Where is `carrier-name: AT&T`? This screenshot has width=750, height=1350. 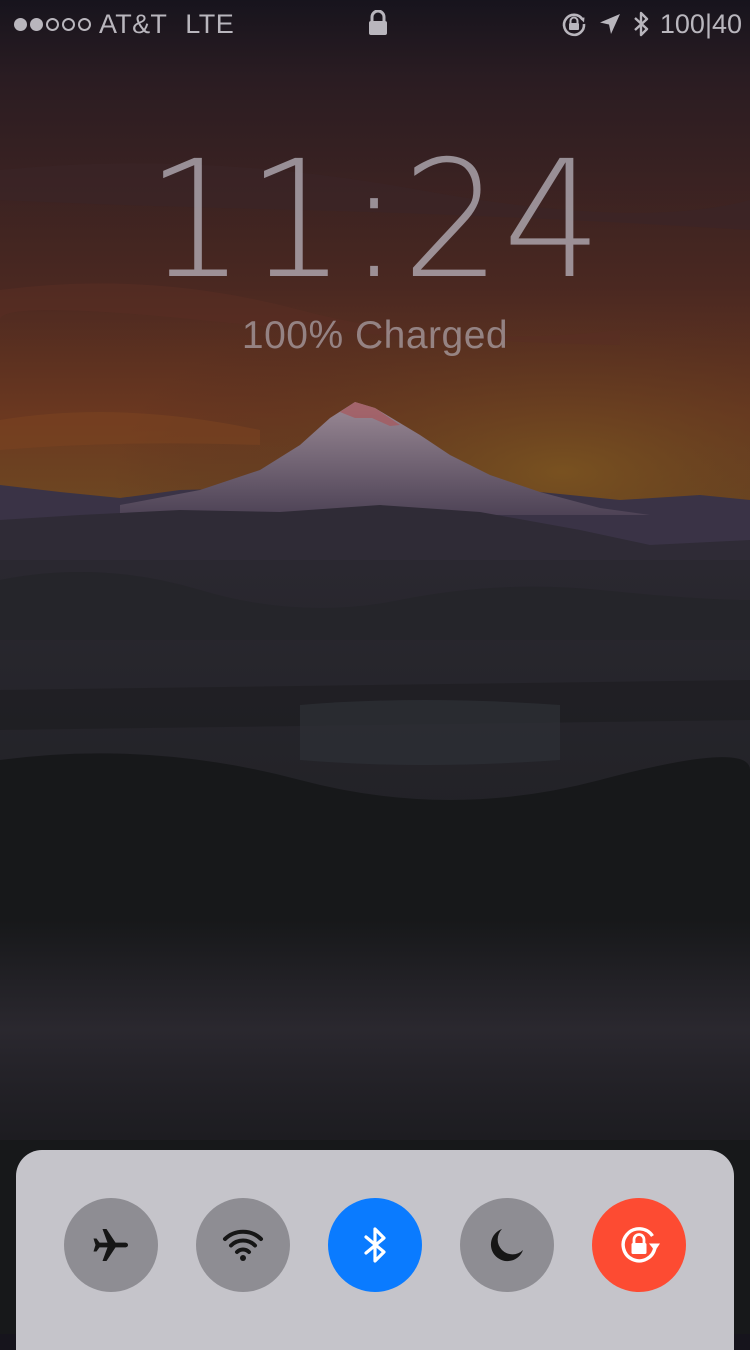 carrier-name: AT&T is located at coordinates (133, 23).